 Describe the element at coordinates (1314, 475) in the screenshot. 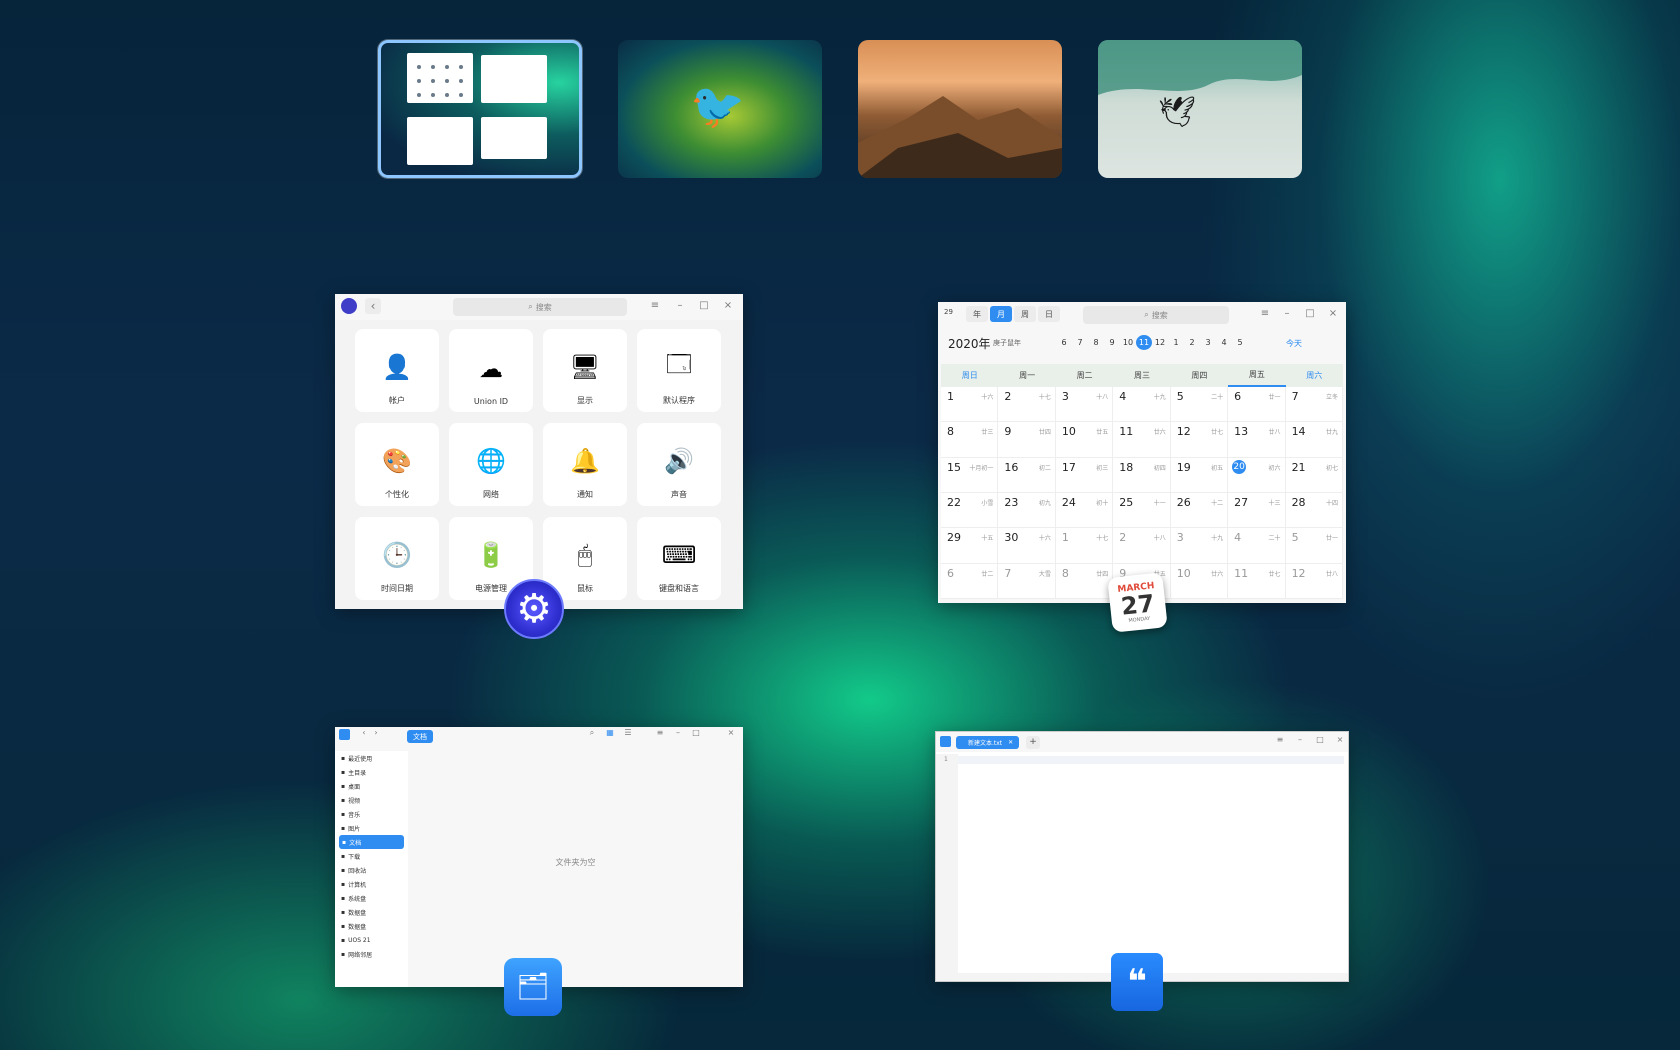

I see `day-cell: 21 初七` at that location.